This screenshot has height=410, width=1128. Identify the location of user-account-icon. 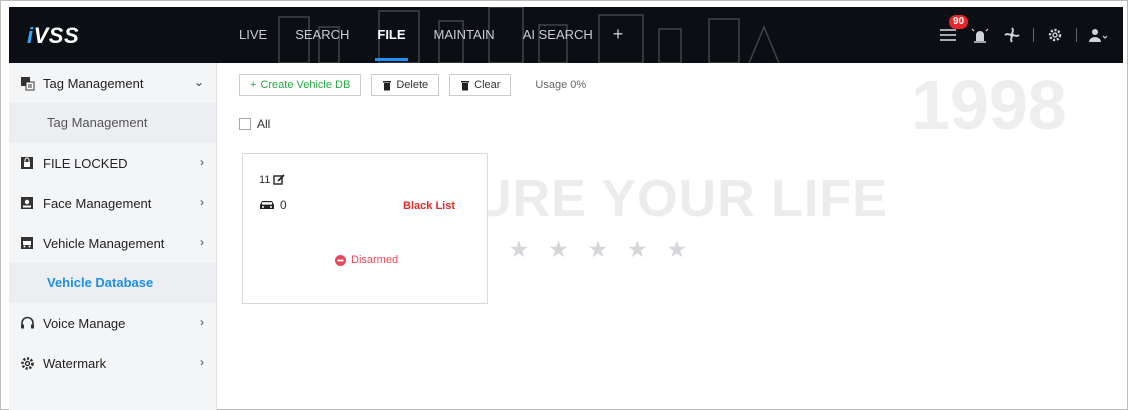
(1098, 35).